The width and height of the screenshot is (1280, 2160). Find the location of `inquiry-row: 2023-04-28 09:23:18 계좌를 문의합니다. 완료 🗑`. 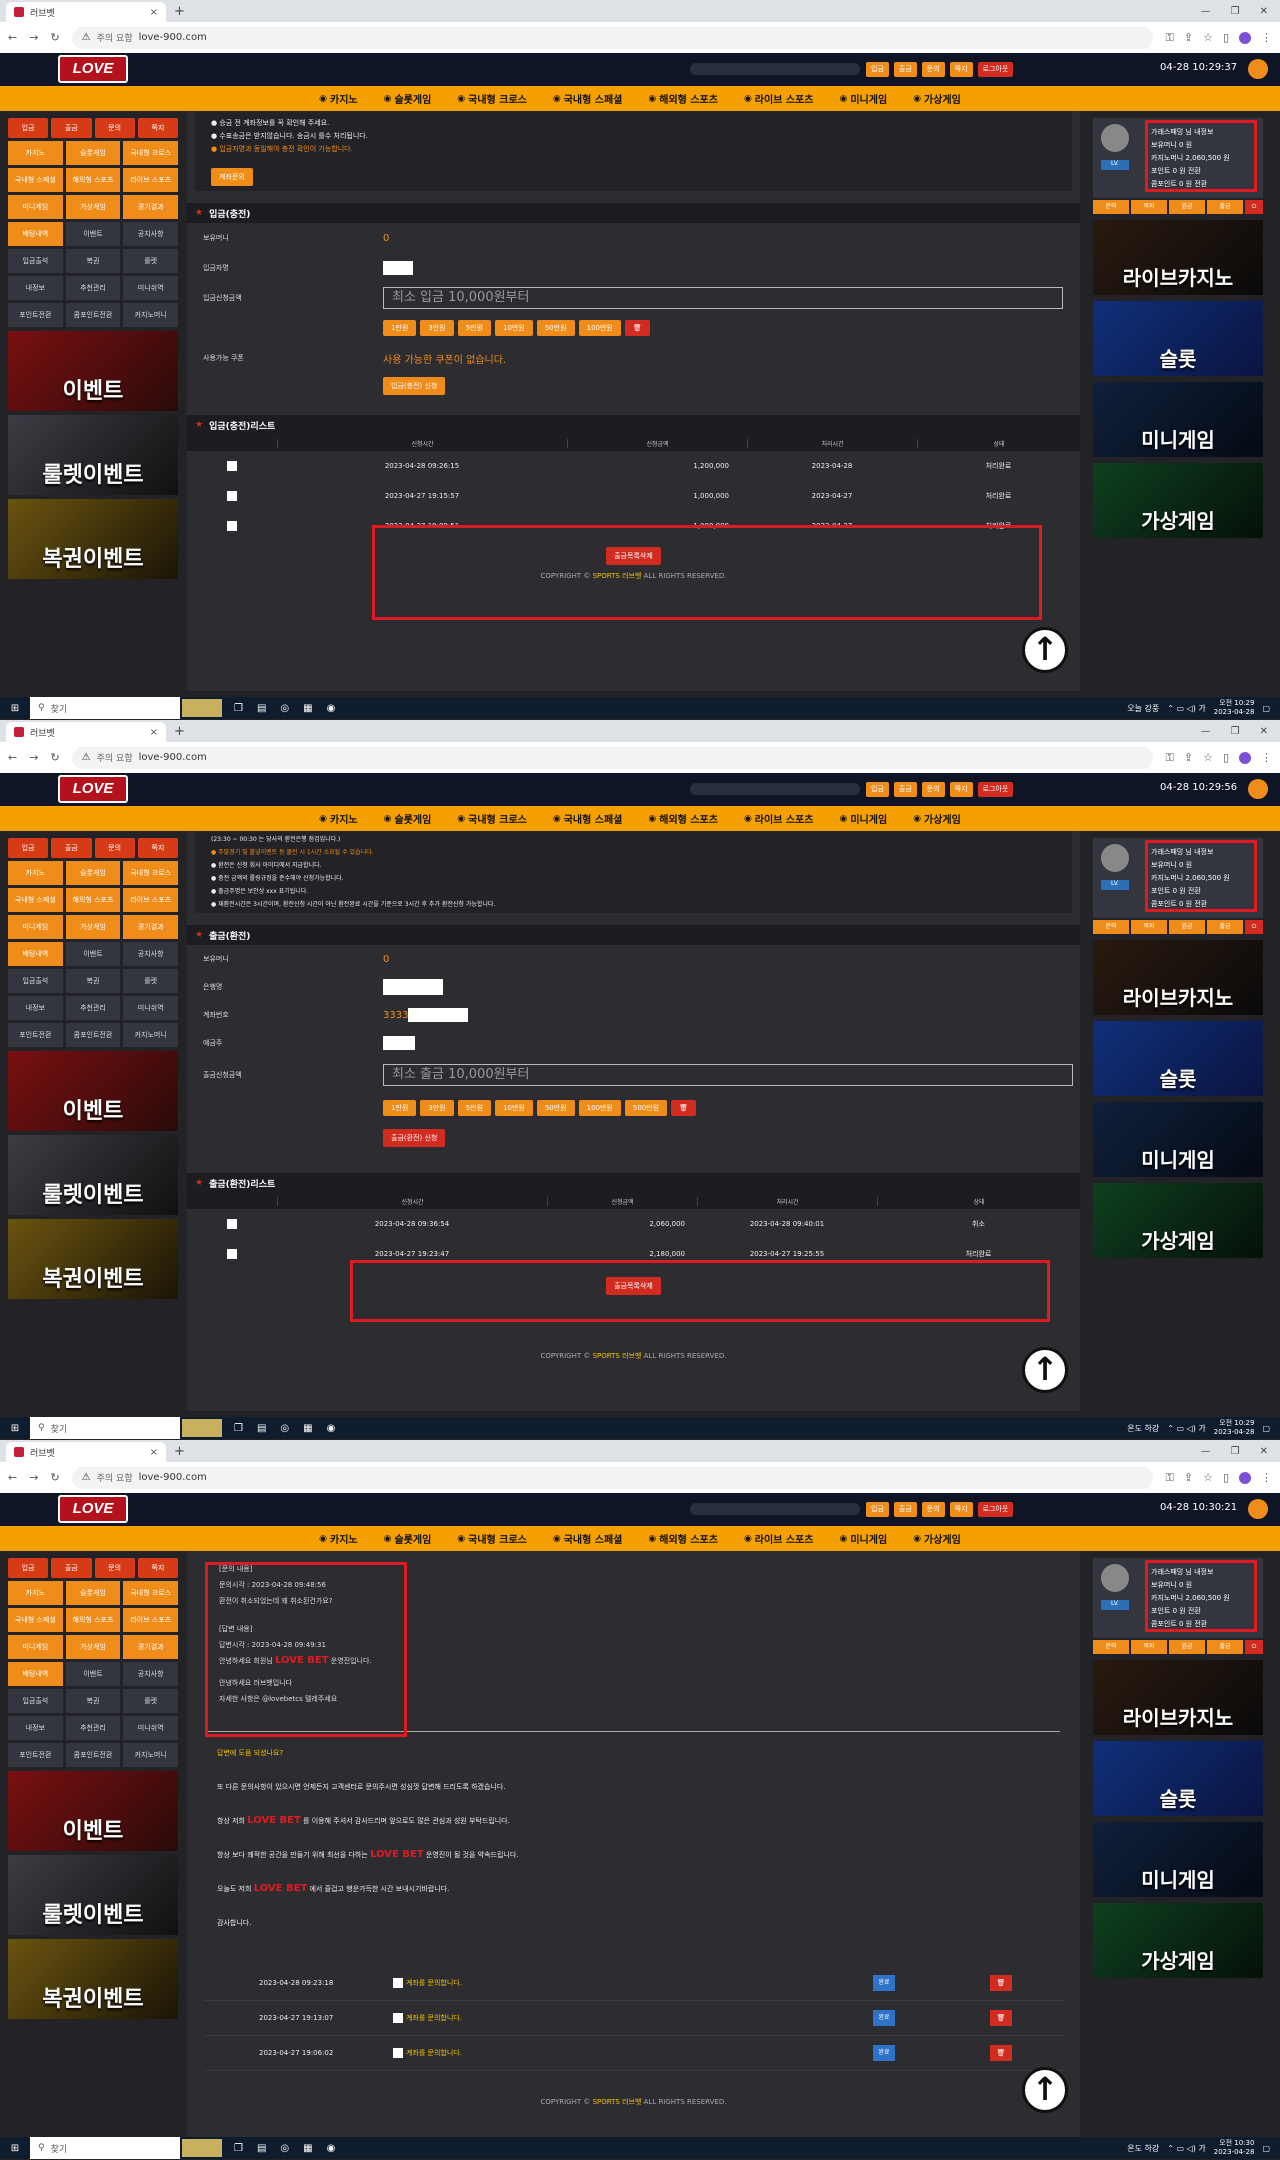

inquiry-row: 2023-04-28 09:23:18 계좌를 문의합니다. 완료 🗑 is located at coordinates (633, 1983).